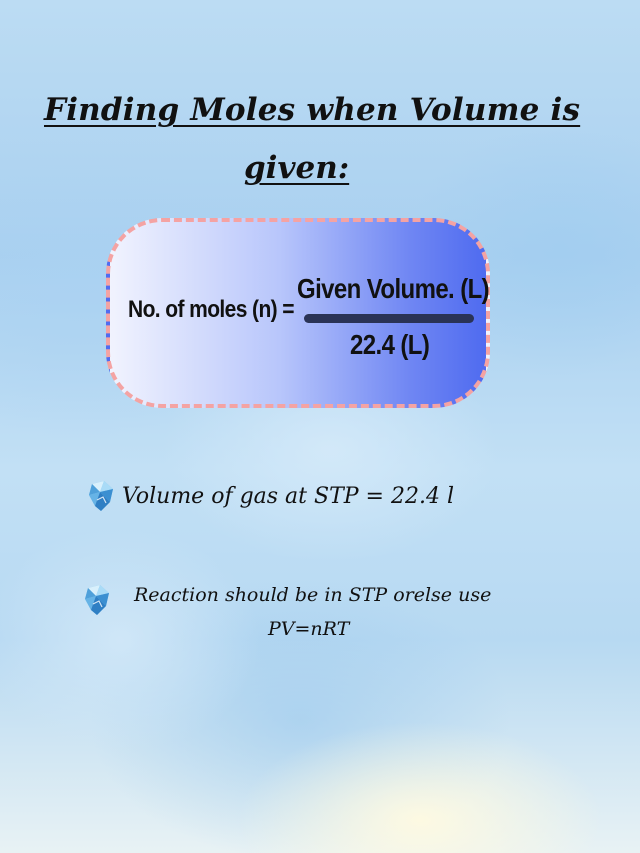 This screenshot has height=853, width=640. I want to click on note-text-line-1: Reaction should be in STP orelse use, so click(313, 595).